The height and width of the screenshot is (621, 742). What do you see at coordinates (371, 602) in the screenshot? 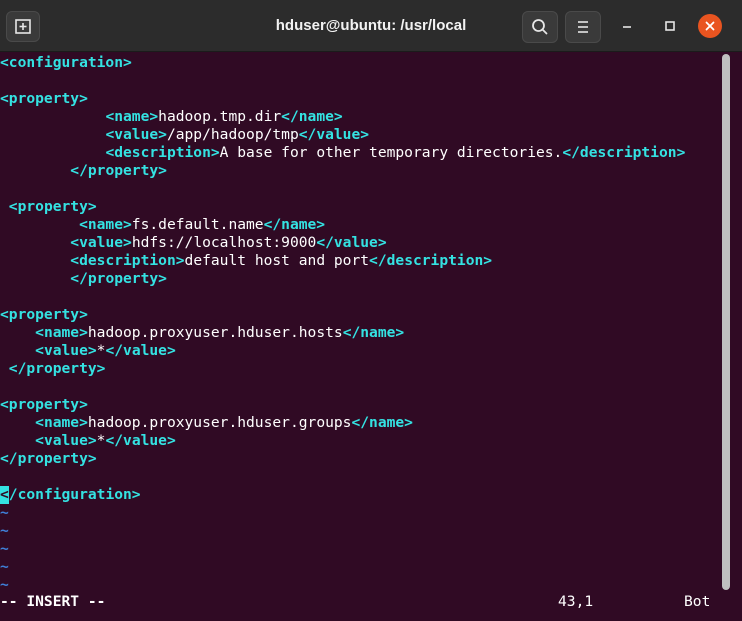
I see `vim-status-line: -- INSERT -- 43,1 Bot` at bounding box center [371, 602].